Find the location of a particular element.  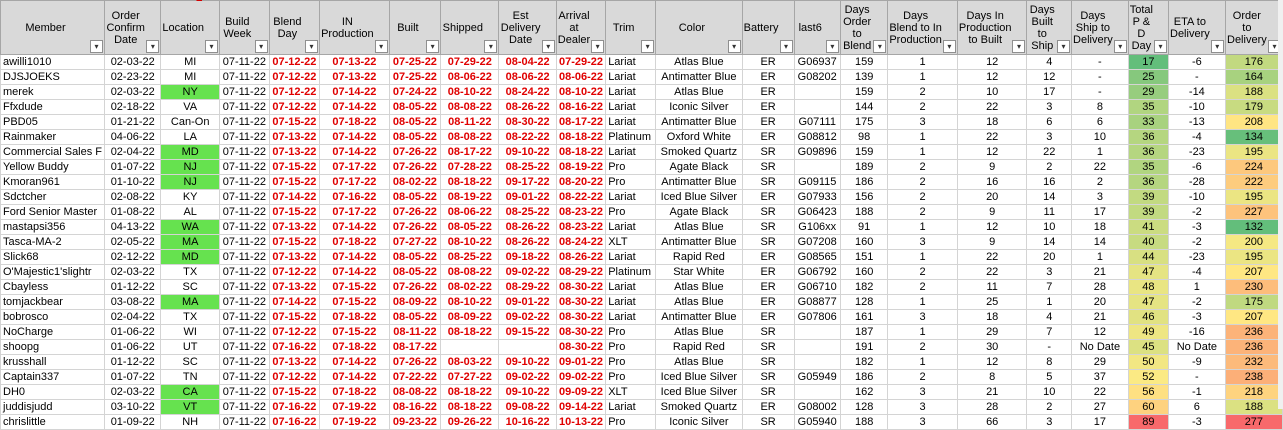

in-production-cell: 07-19-22 is located at coordinates (354, 407).